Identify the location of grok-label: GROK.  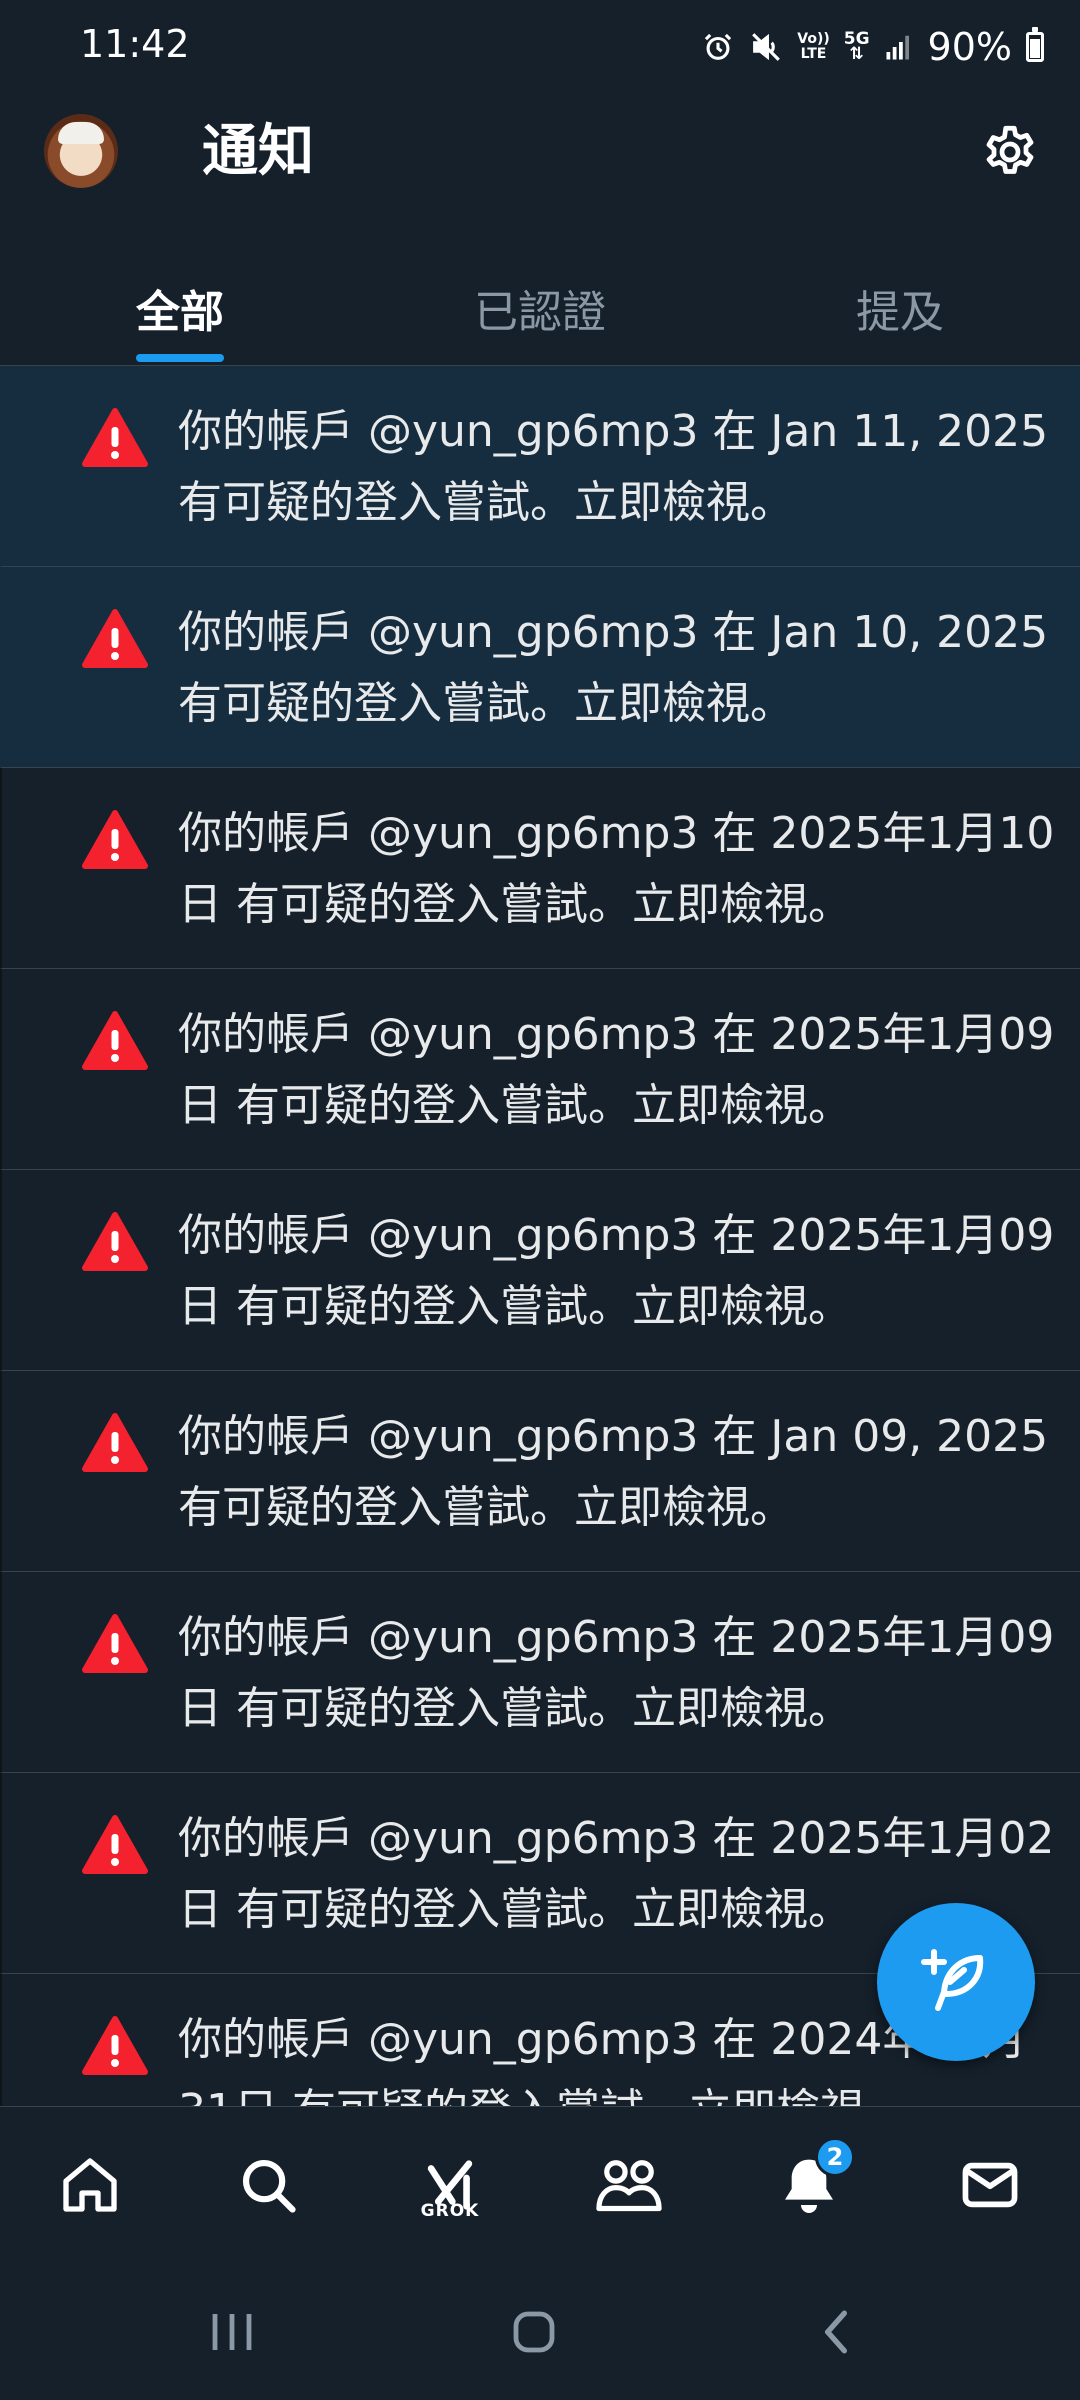
(450, 2211).